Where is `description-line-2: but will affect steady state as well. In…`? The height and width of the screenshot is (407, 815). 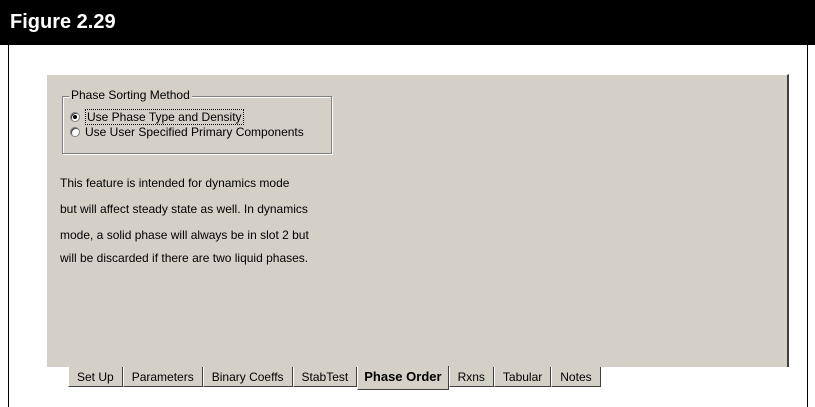
description-line-2: but will affect steady state as well. In… is located at coordinates (184, 209).